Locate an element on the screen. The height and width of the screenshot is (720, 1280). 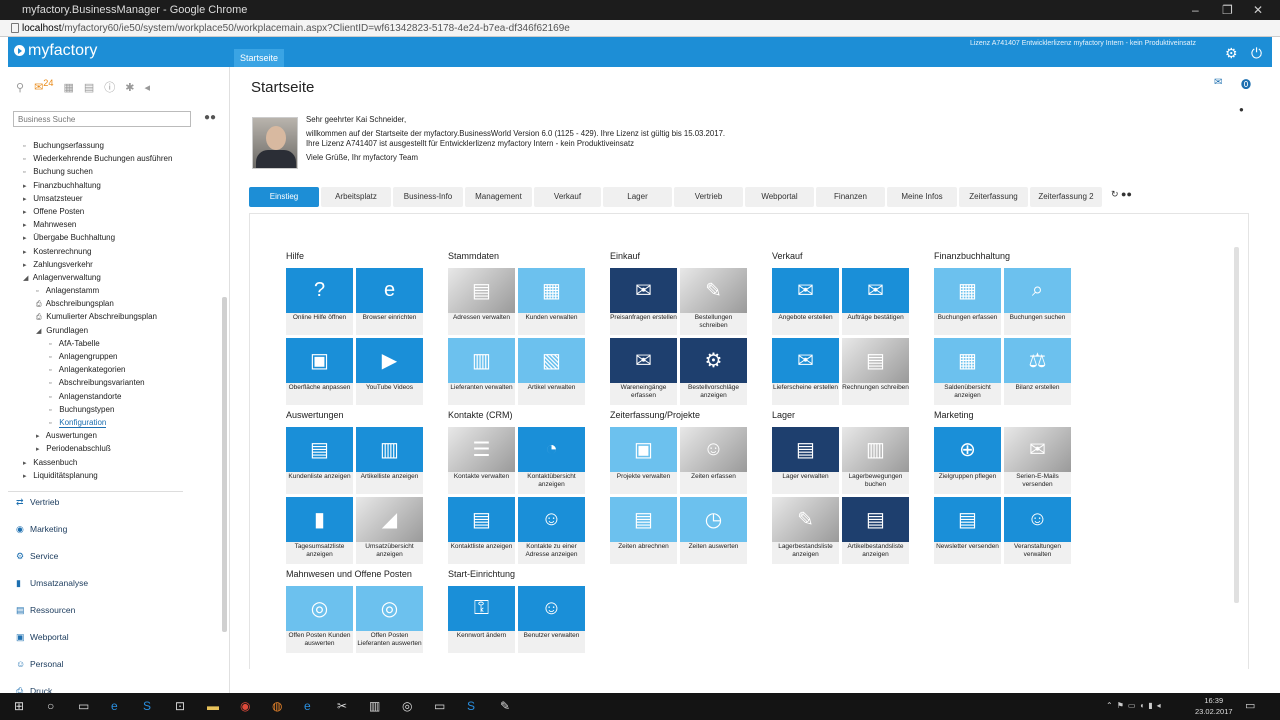
tab-einstieg: Einstieg is located at coordinates (284, 197).